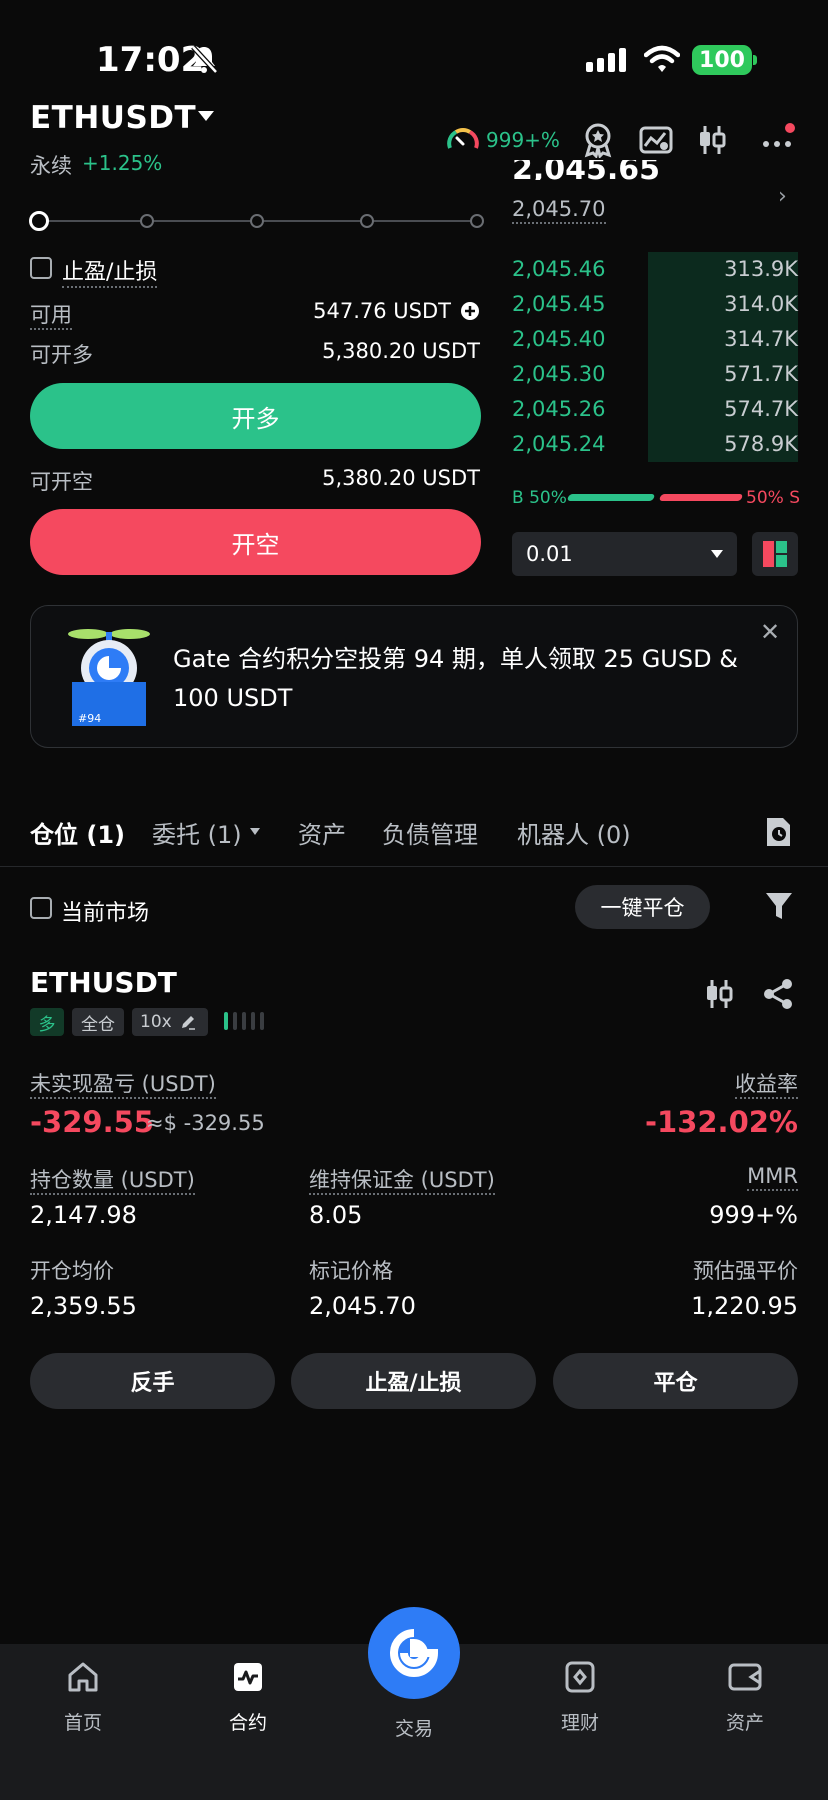  I want to click on entry-price-label: 开仓均价, so click(72, 1271).